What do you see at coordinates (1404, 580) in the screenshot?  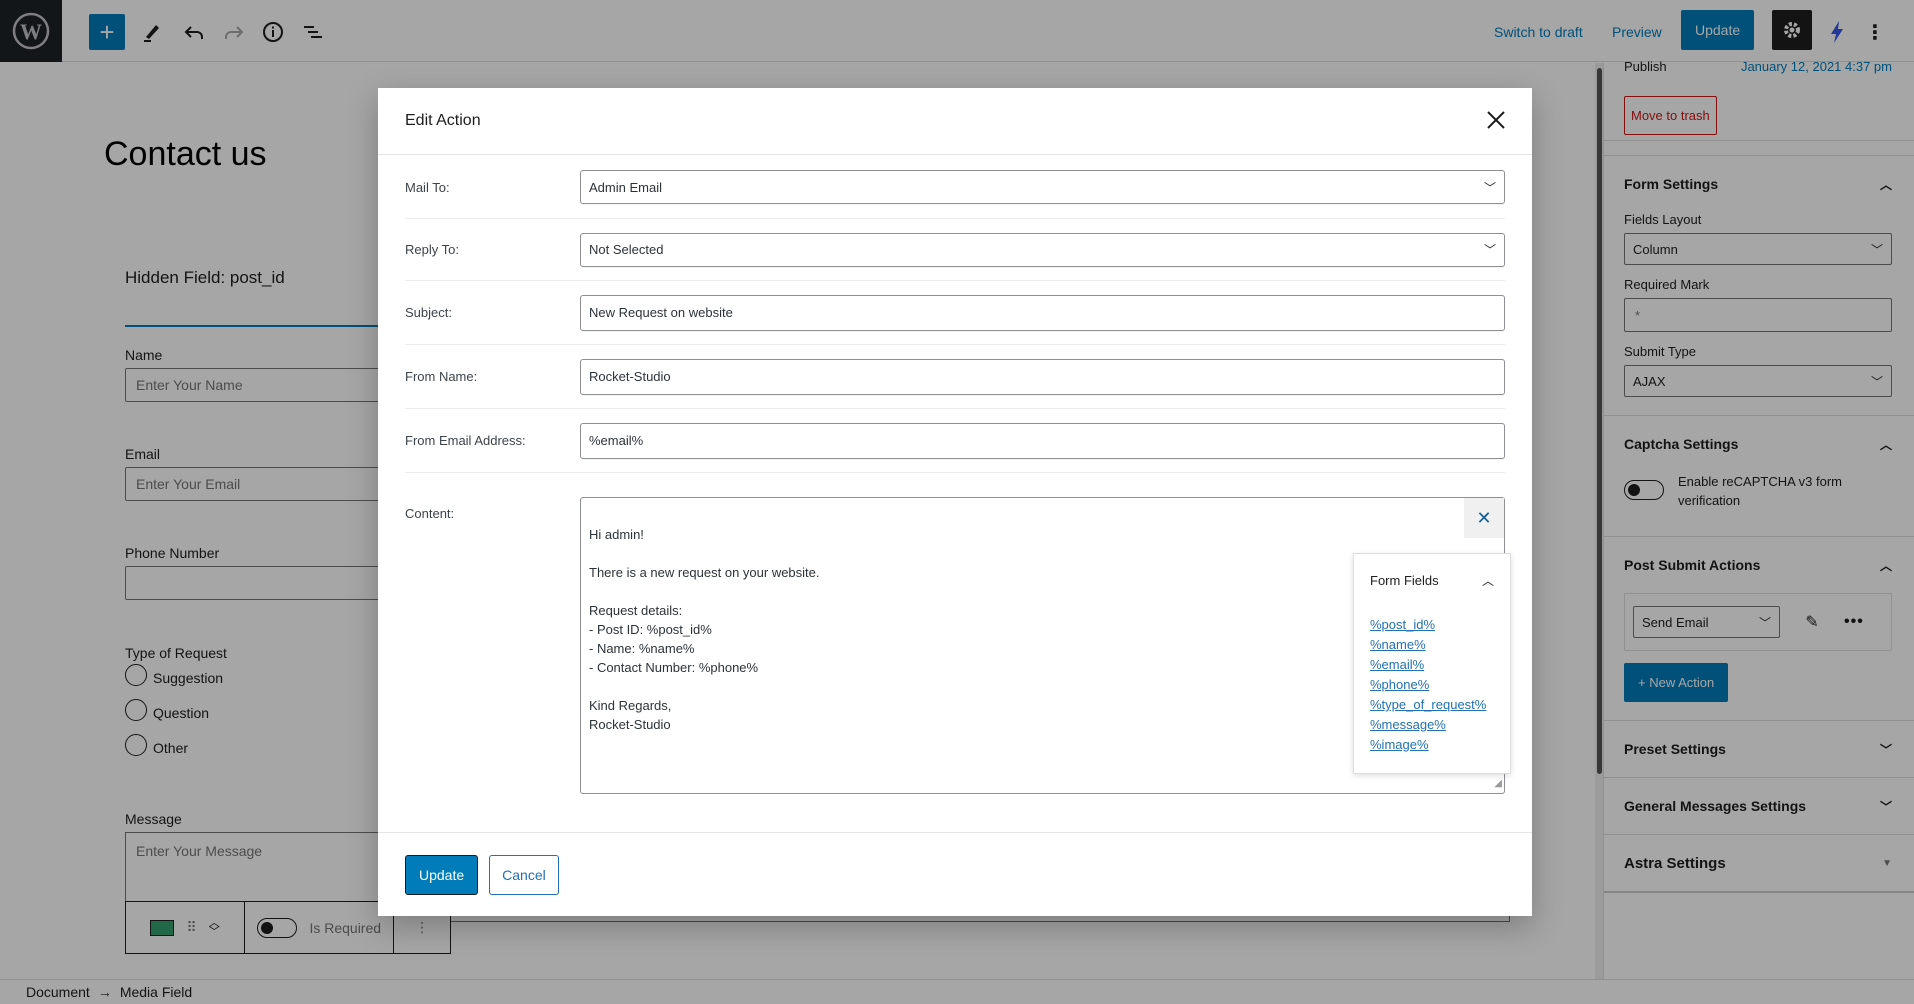 I see `form-fields-title: Form Fields` at bounding box center [1404, 580].